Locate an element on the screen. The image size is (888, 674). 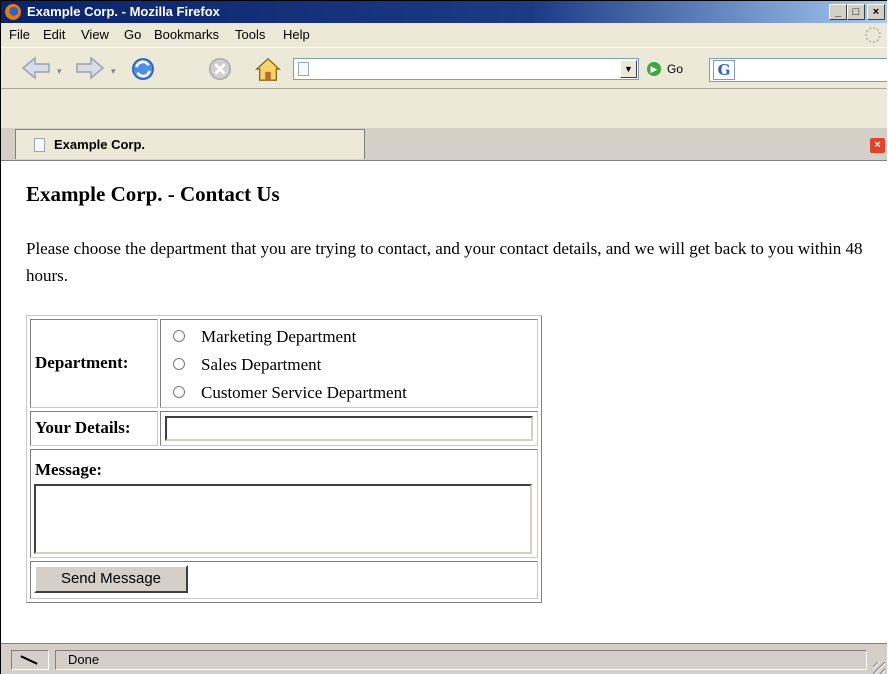
details-input is located at coordinates (349, 428).